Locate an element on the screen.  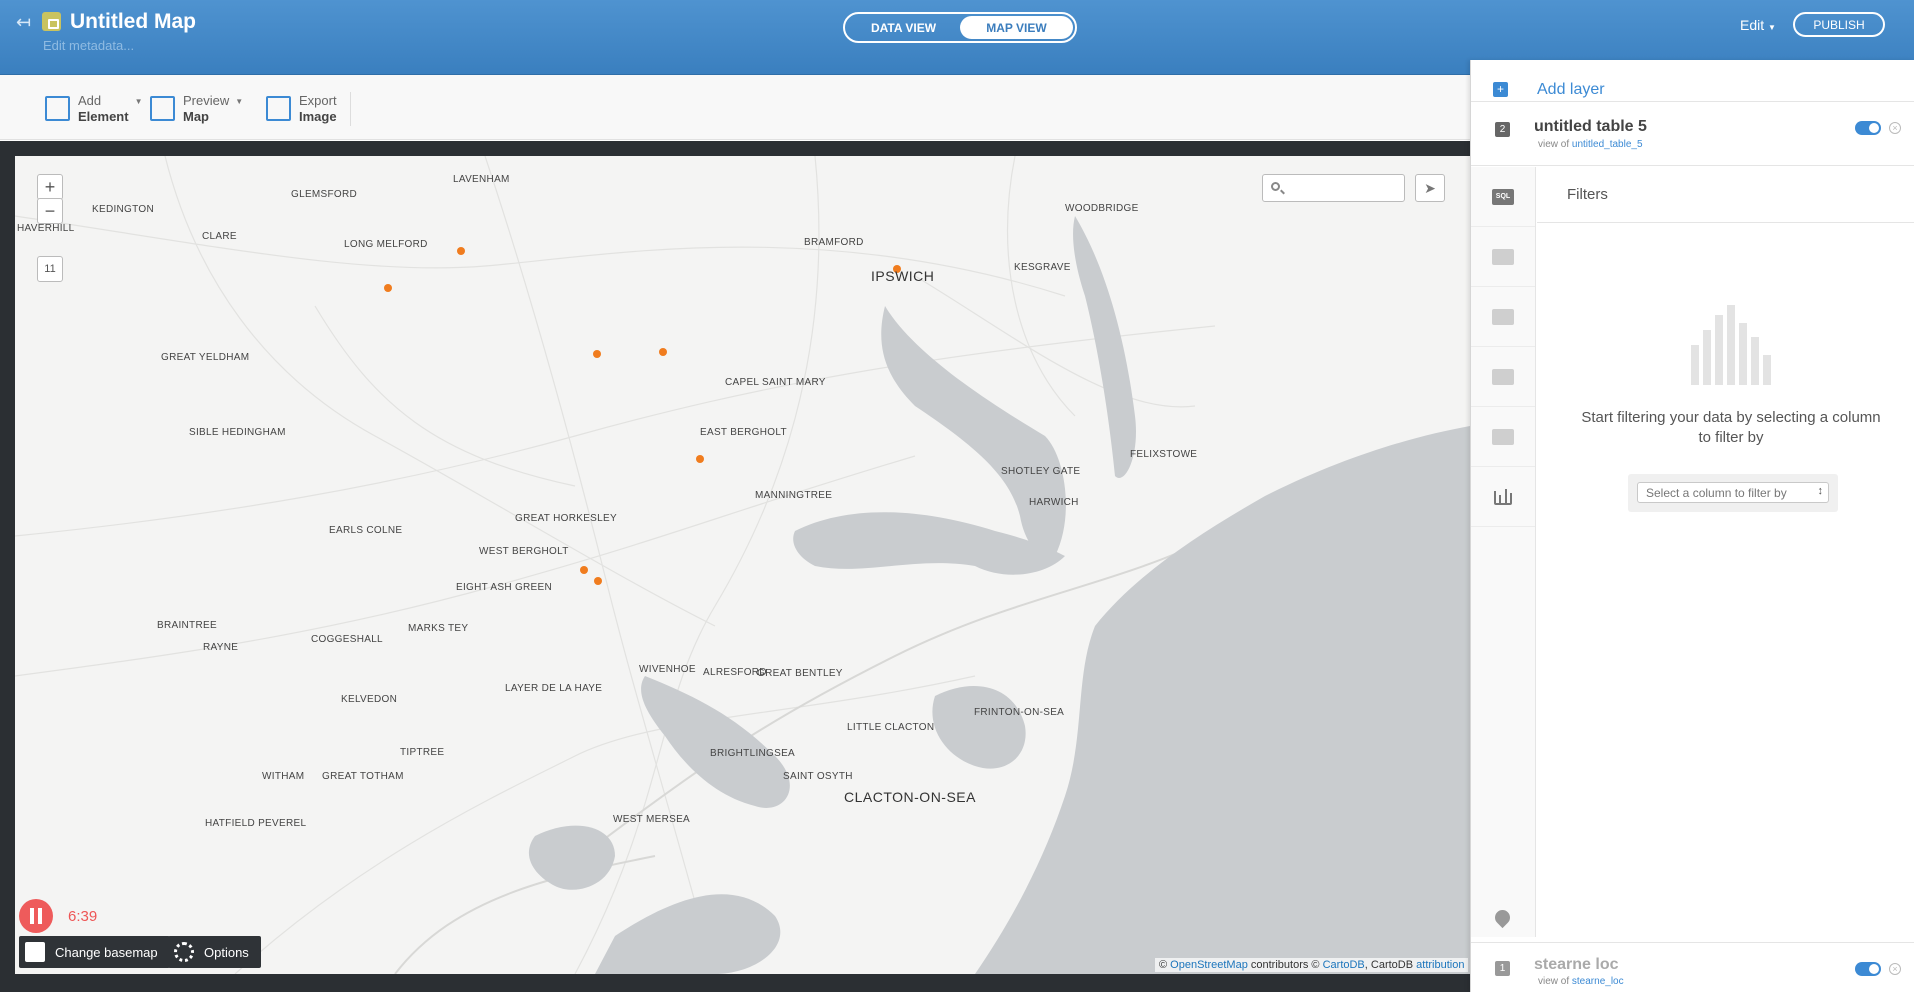
toolbar-divider is located at coordinates (350, 109).